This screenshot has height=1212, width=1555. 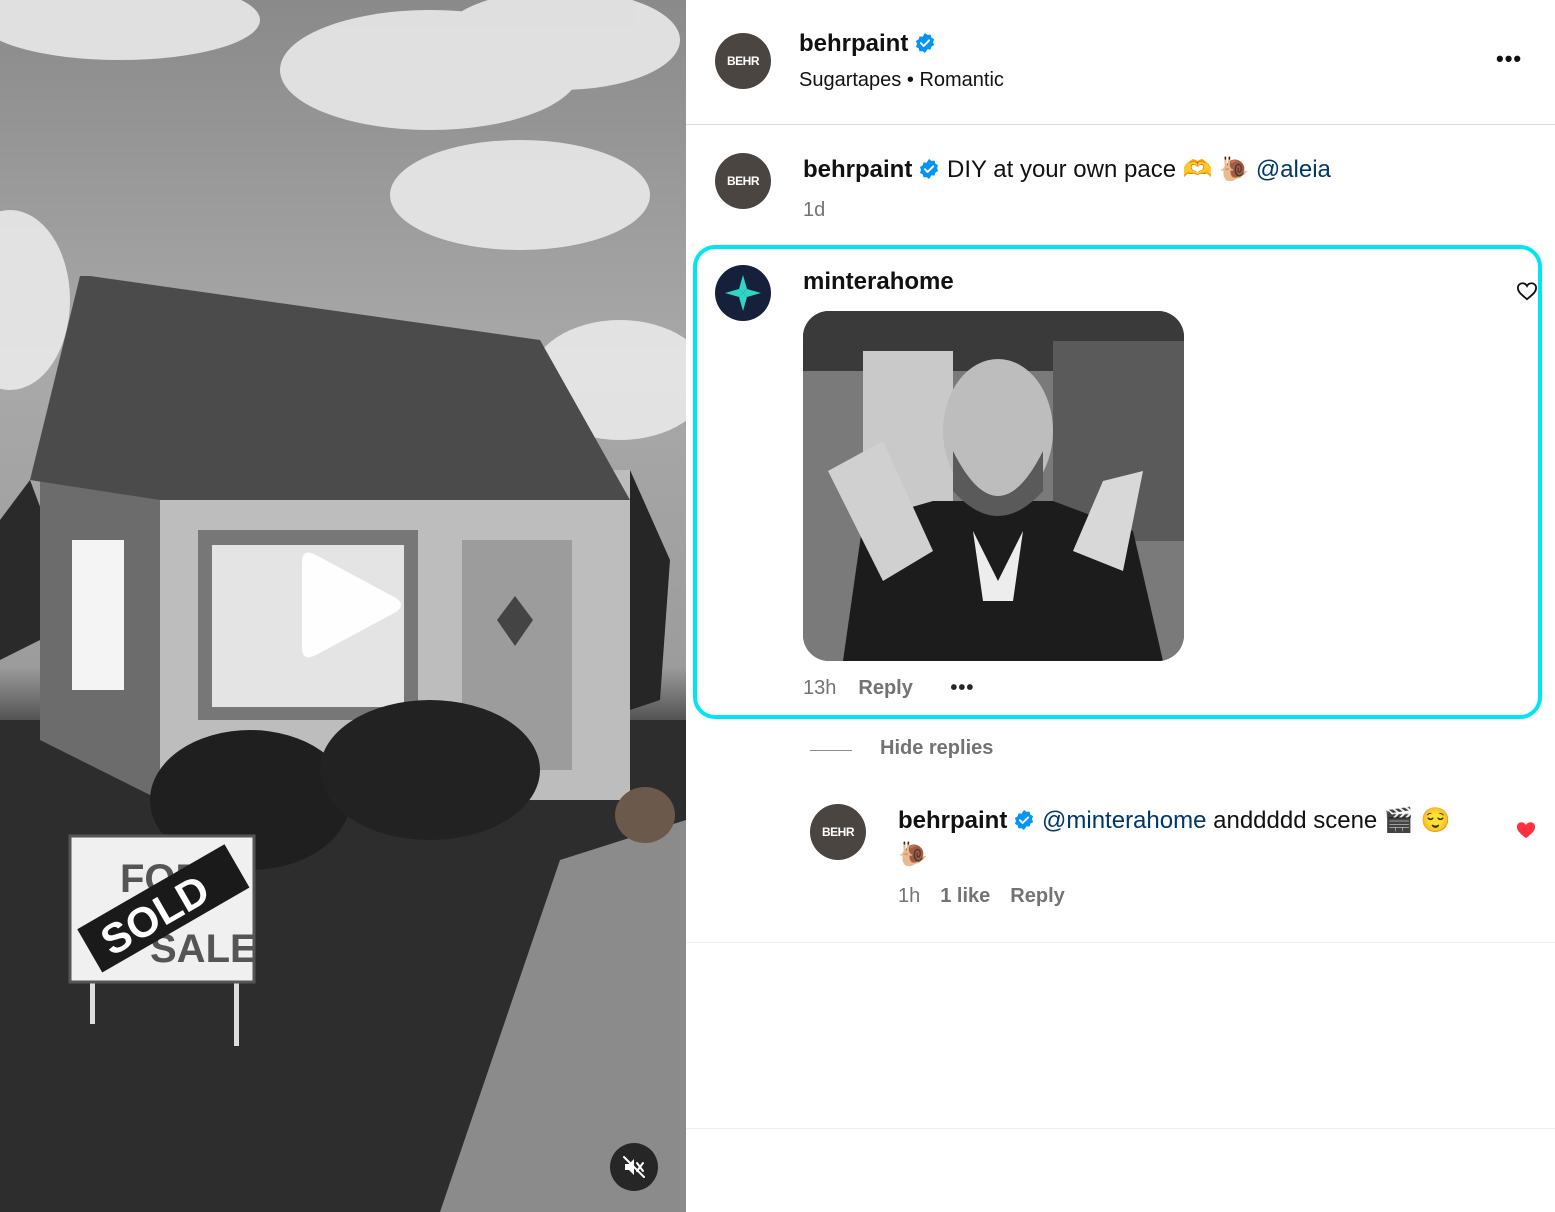 I want to click on play-icon, so click(x=351, y=605).